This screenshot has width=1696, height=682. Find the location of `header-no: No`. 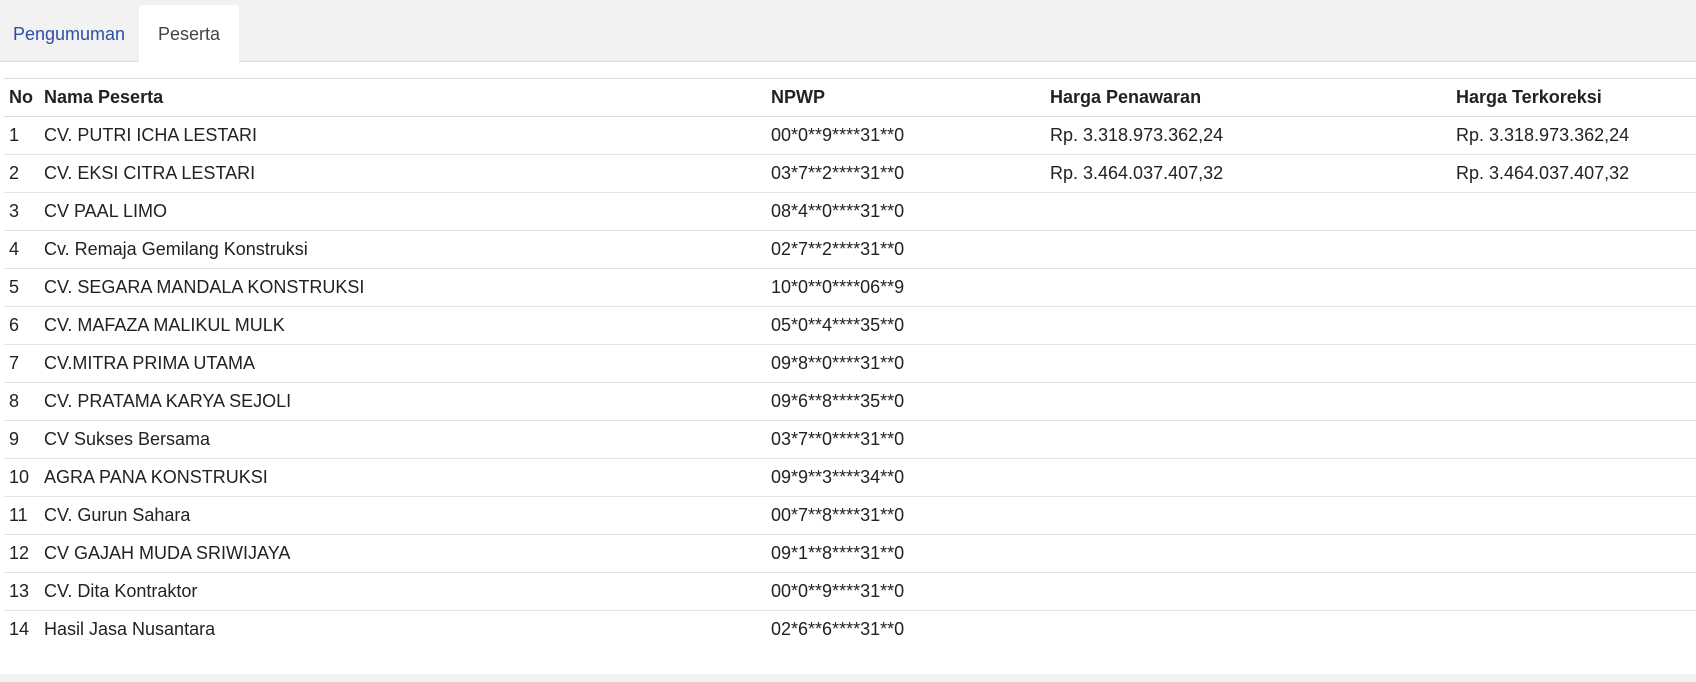

header-no: No is located at coordinates (21, 97).